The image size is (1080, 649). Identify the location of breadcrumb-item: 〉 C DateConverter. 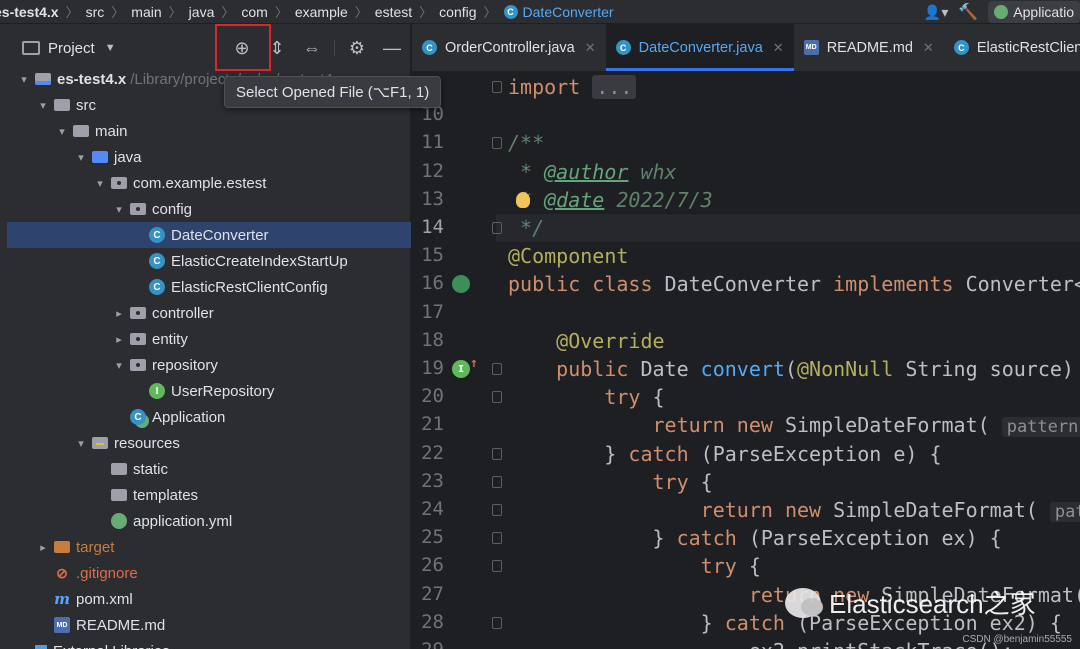
(545, 11).